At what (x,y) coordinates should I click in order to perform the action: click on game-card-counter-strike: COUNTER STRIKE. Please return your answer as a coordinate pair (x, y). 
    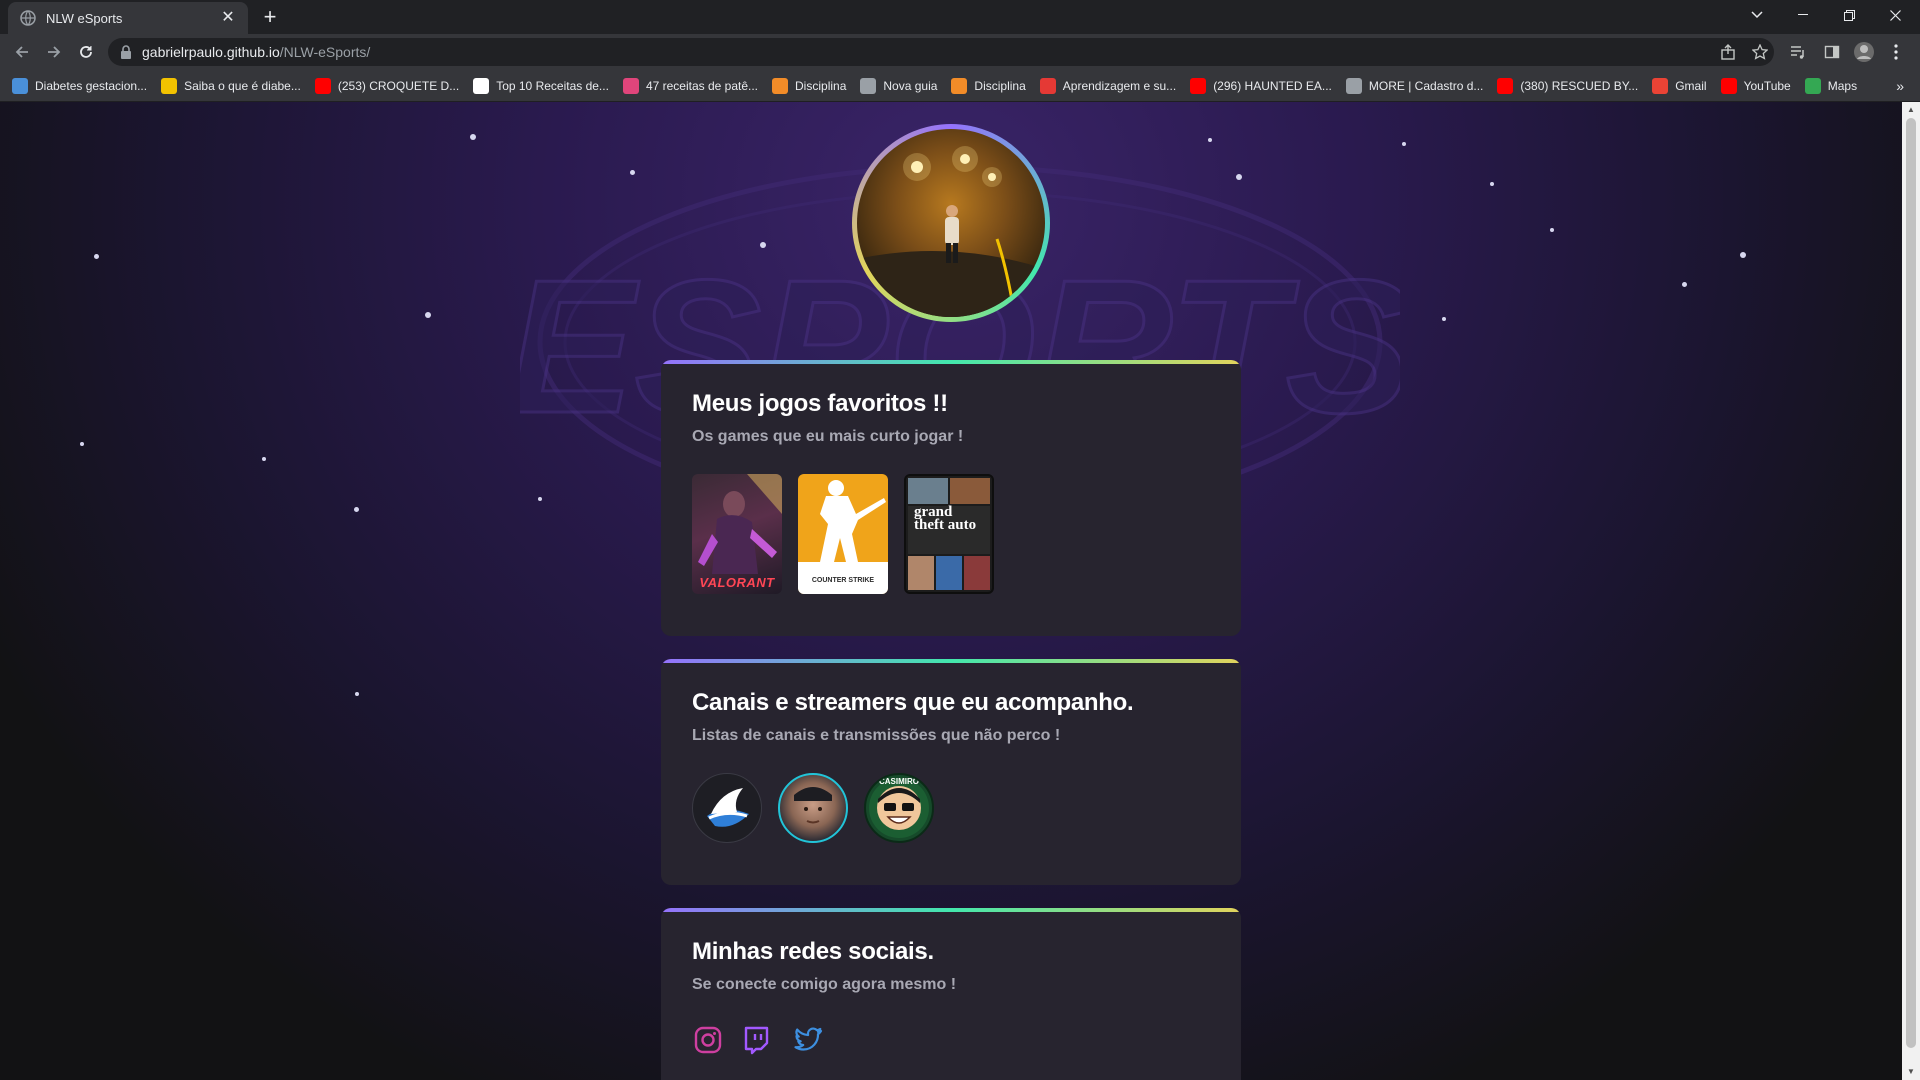
    Looking at the image, I should click on (843, 534).